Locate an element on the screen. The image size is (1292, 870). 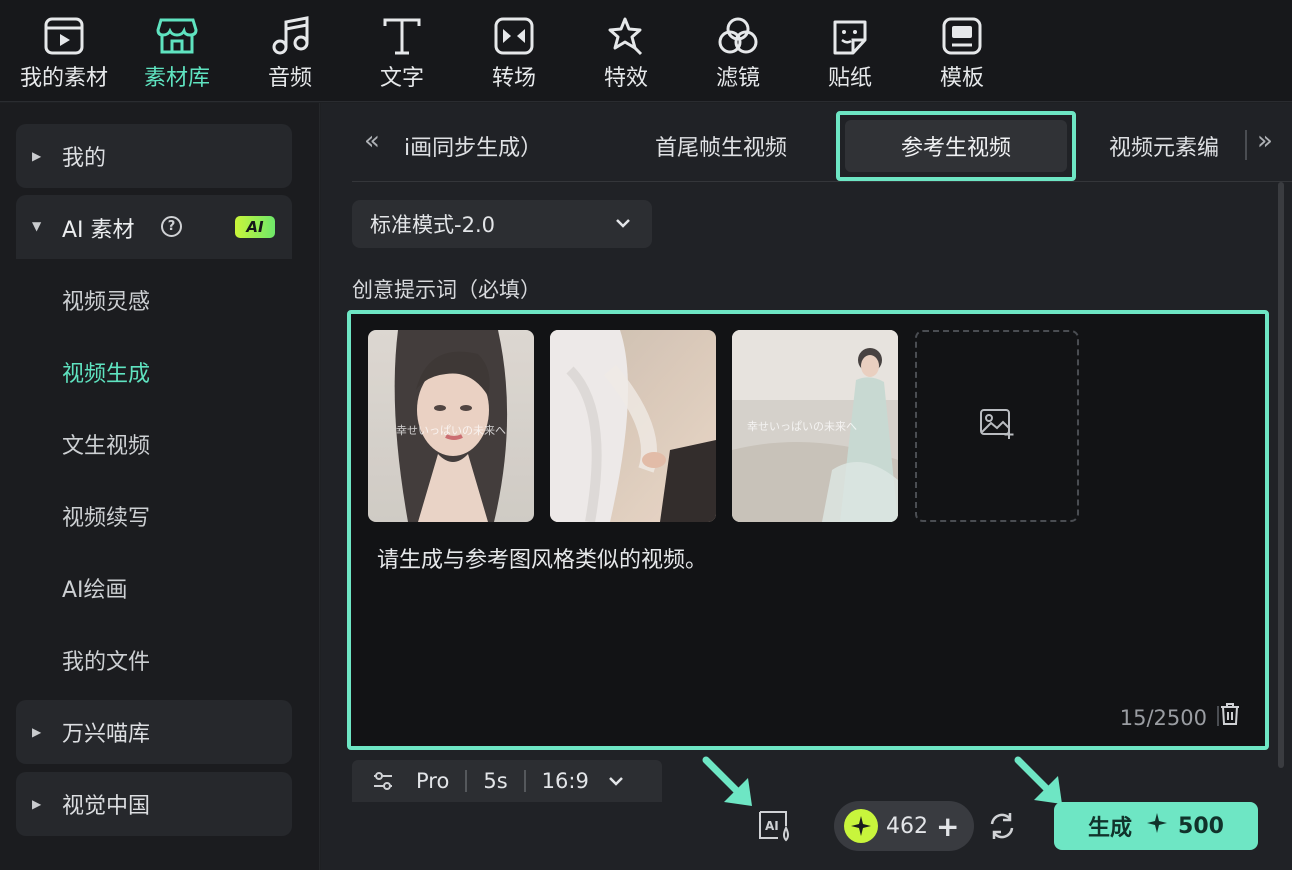
caret-down-icon: ▼ is located at coordinates (37, 226).